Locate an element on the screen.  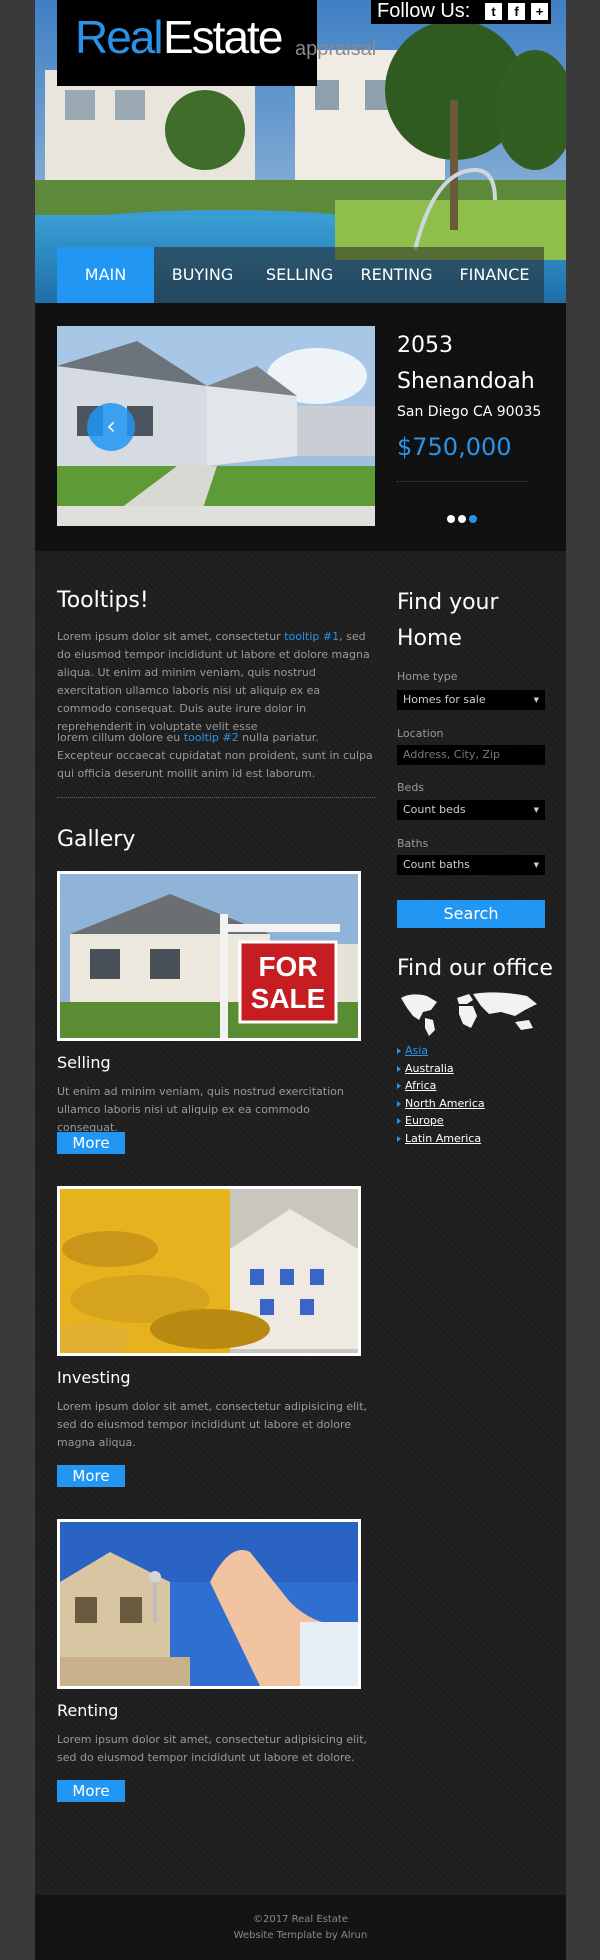
office-link-north-america: North America is located at coordinates (441, 1104).